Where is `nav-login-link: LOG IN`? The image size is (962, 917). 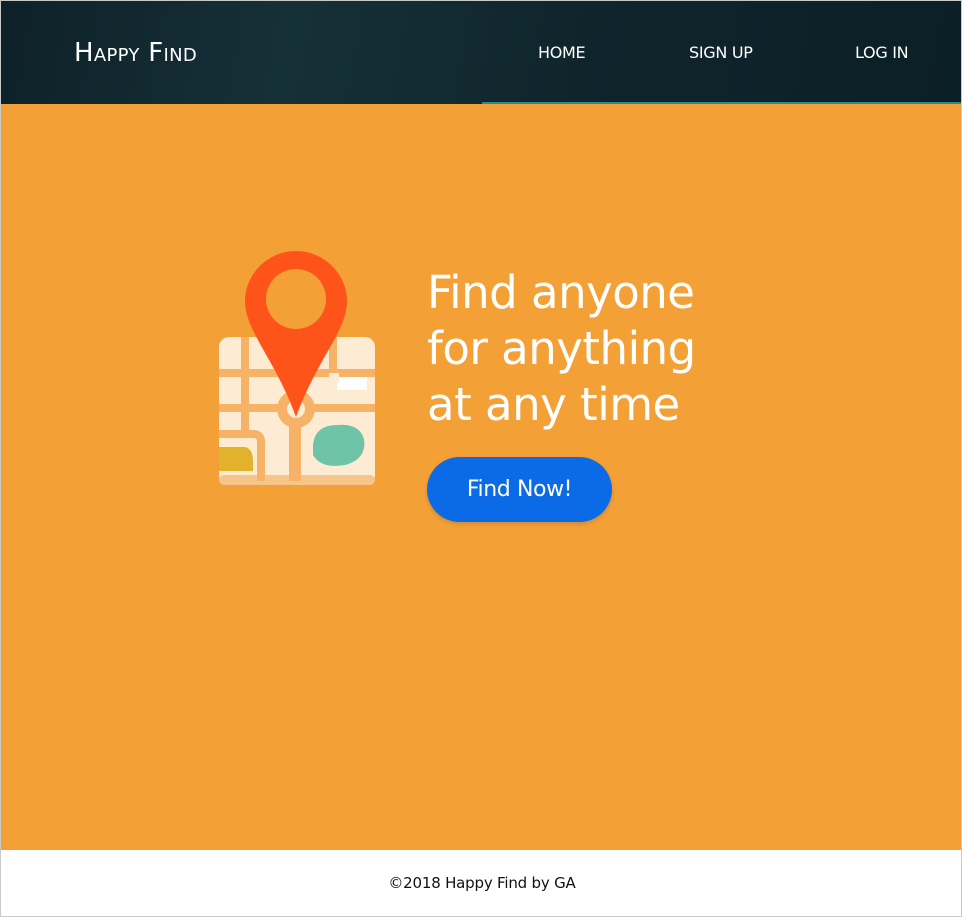 nav-login-link: LOG IN is located at coordinates (882, 53).